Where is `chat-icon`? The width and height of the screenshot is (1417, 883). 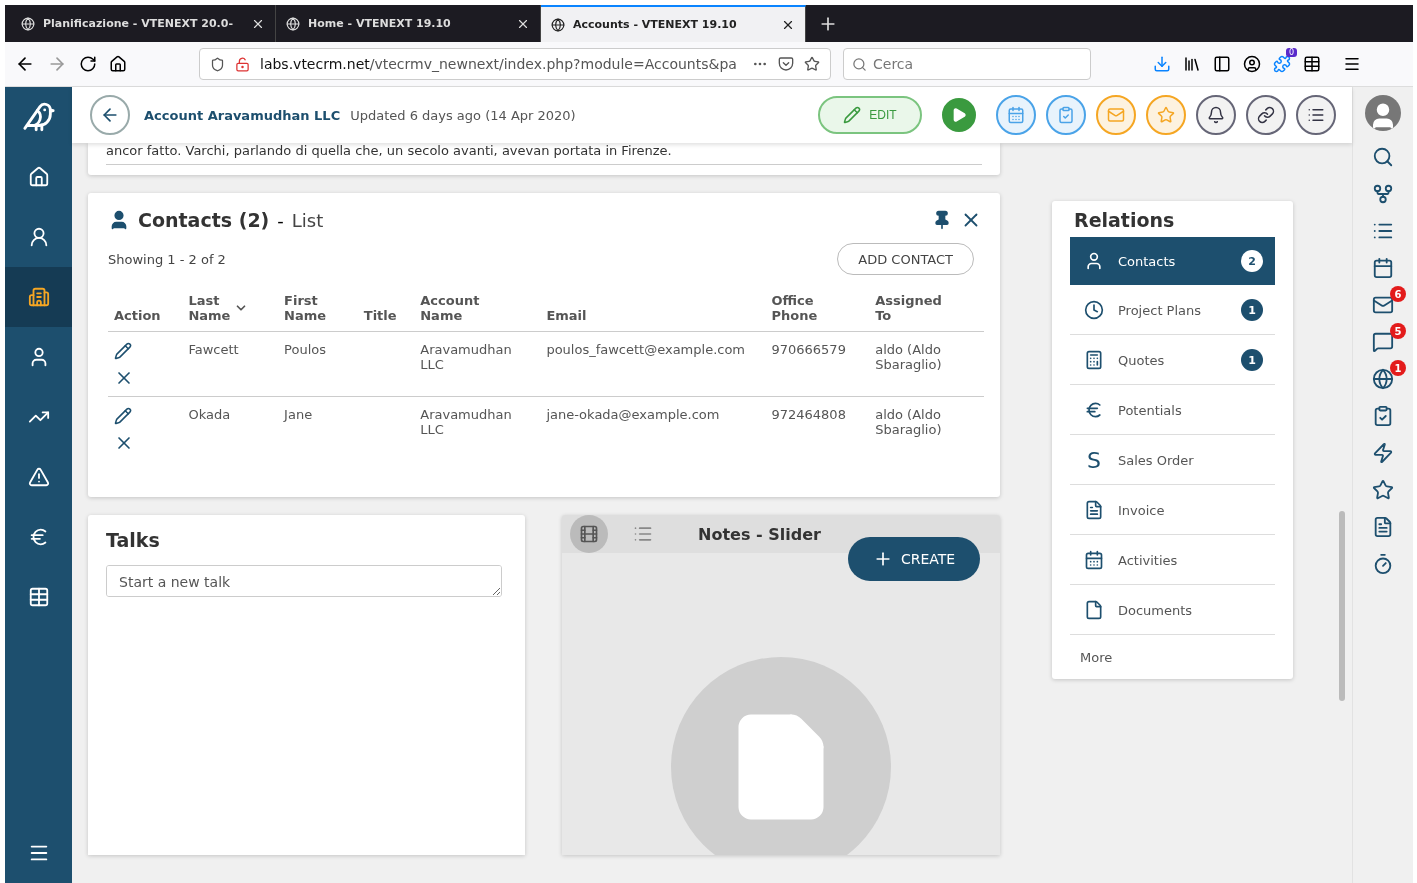
chat-icon is located at coordinates (1383, 342).